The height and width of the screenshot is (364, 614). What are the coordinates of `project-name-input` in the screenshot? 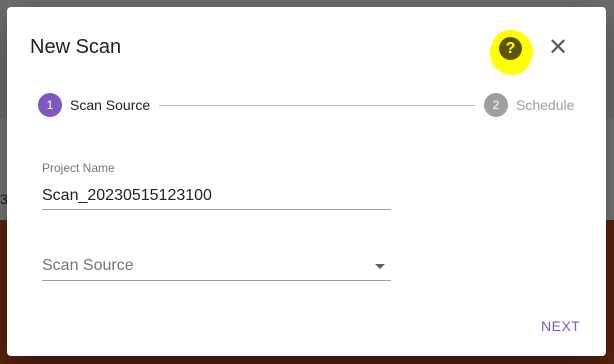 It's located at (216, 196).